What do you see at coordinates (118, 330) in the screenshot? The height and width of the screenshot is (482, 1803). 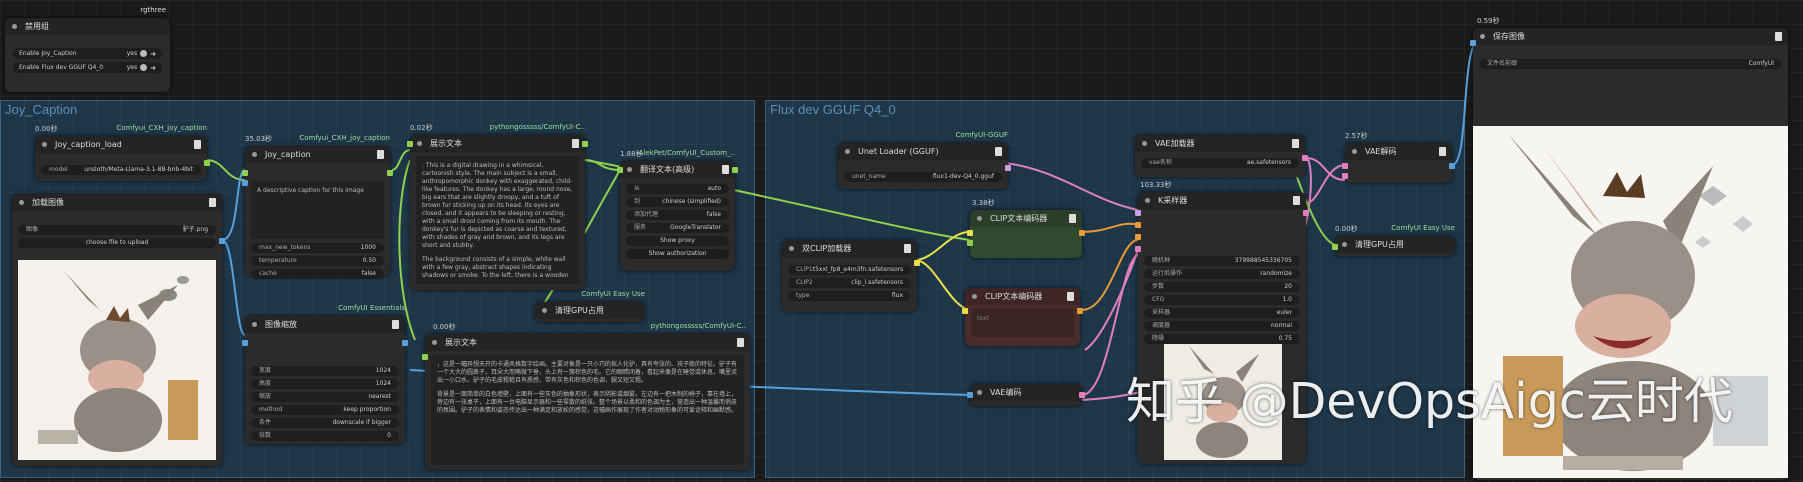 I see `load-image-node: 加载图像 图像 驴子.png choose file to upload` at bounding box center [118, 330].